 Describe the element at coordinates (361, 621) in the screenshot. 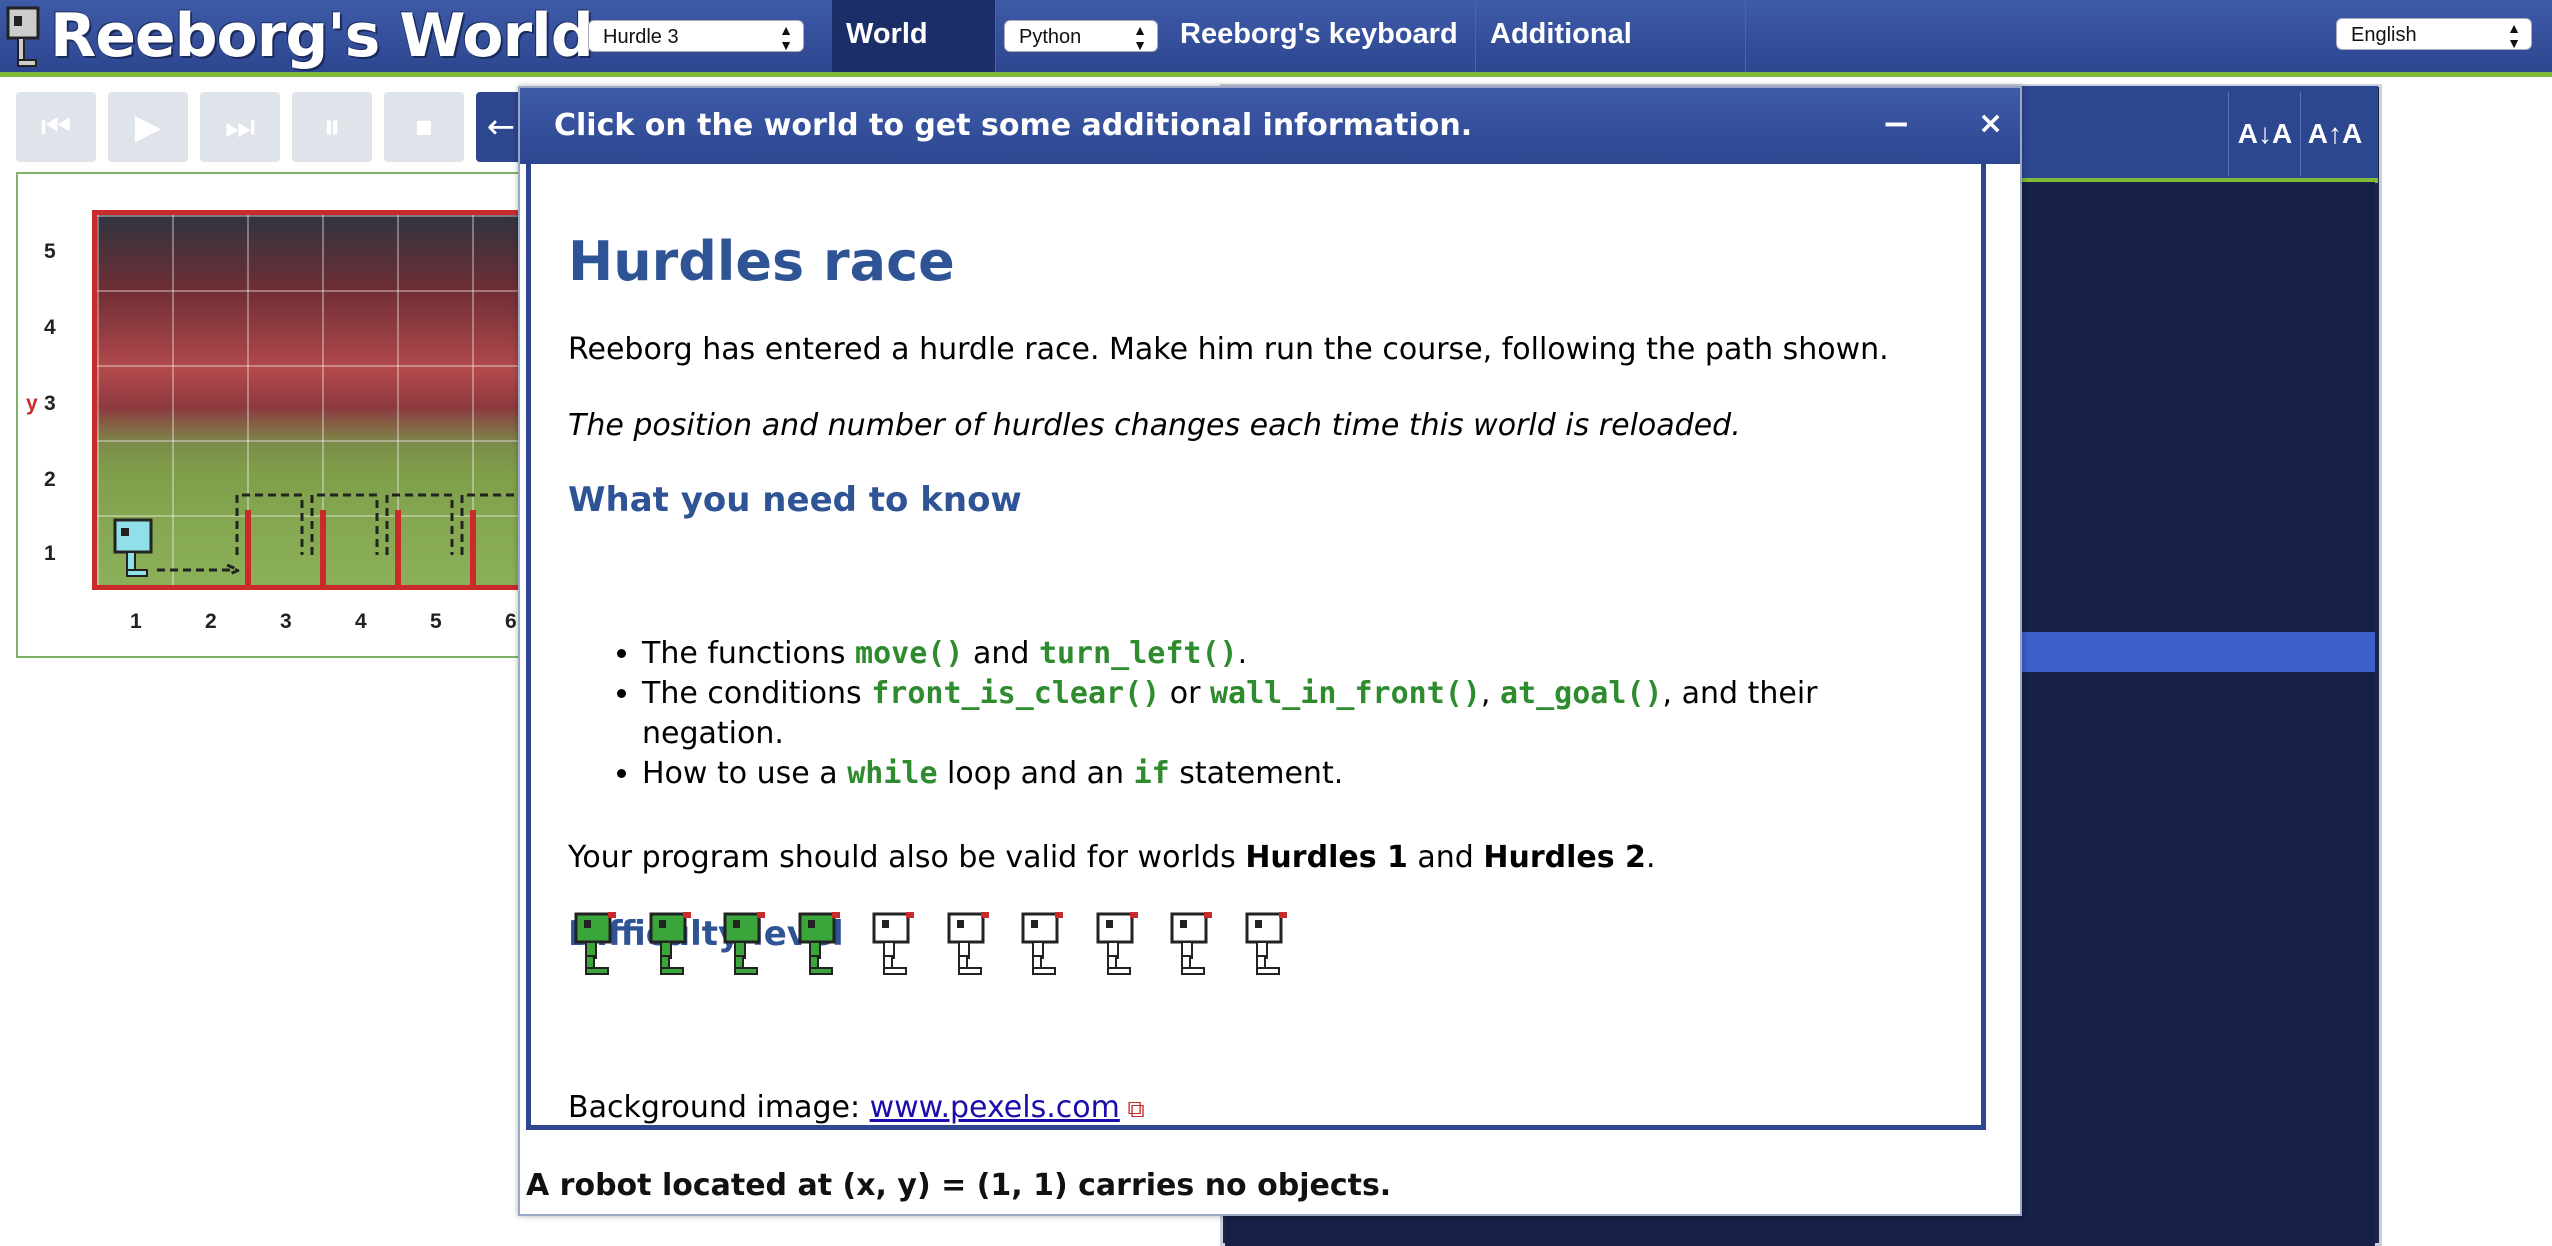

I see `x-tick: 4` at that location.